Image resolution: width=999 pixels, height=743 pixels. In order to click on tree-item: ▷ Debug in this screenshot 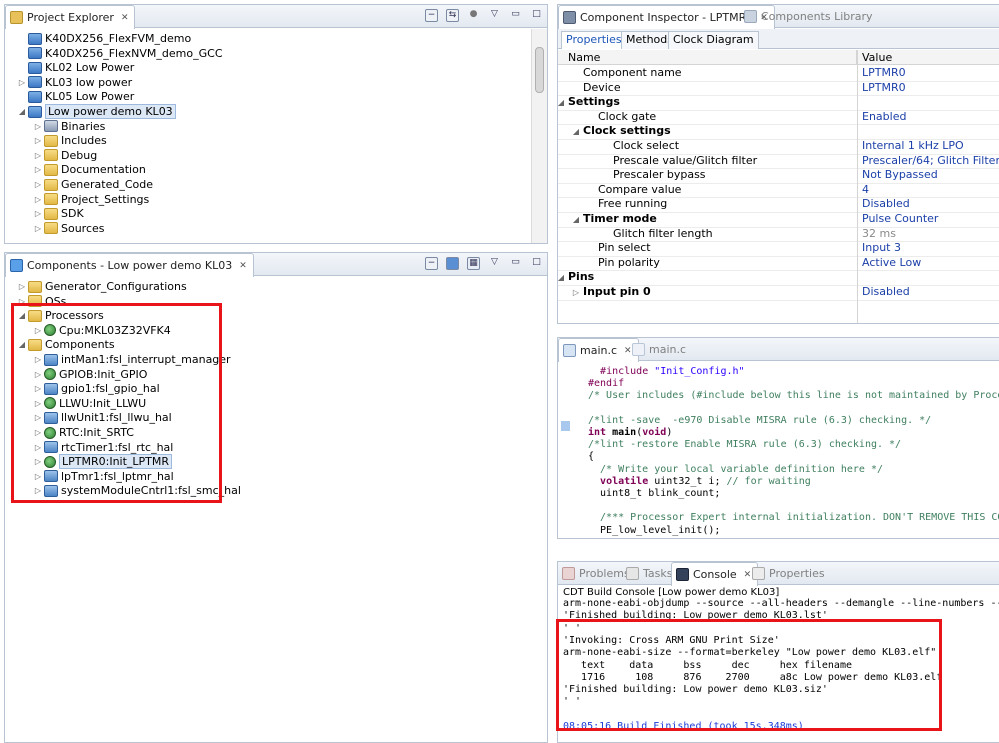, I will do `click(65, 155)`.